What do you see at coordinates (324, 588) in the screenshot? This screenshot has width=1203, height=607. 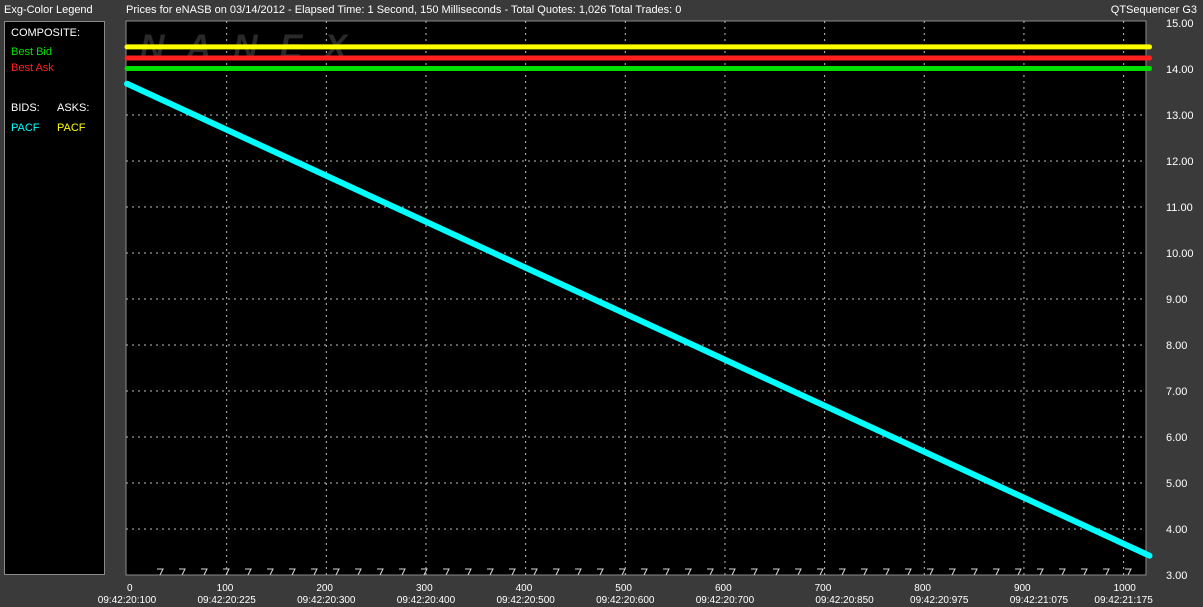 I see `x-tick-label: 200` at bounding box center [324, 588].